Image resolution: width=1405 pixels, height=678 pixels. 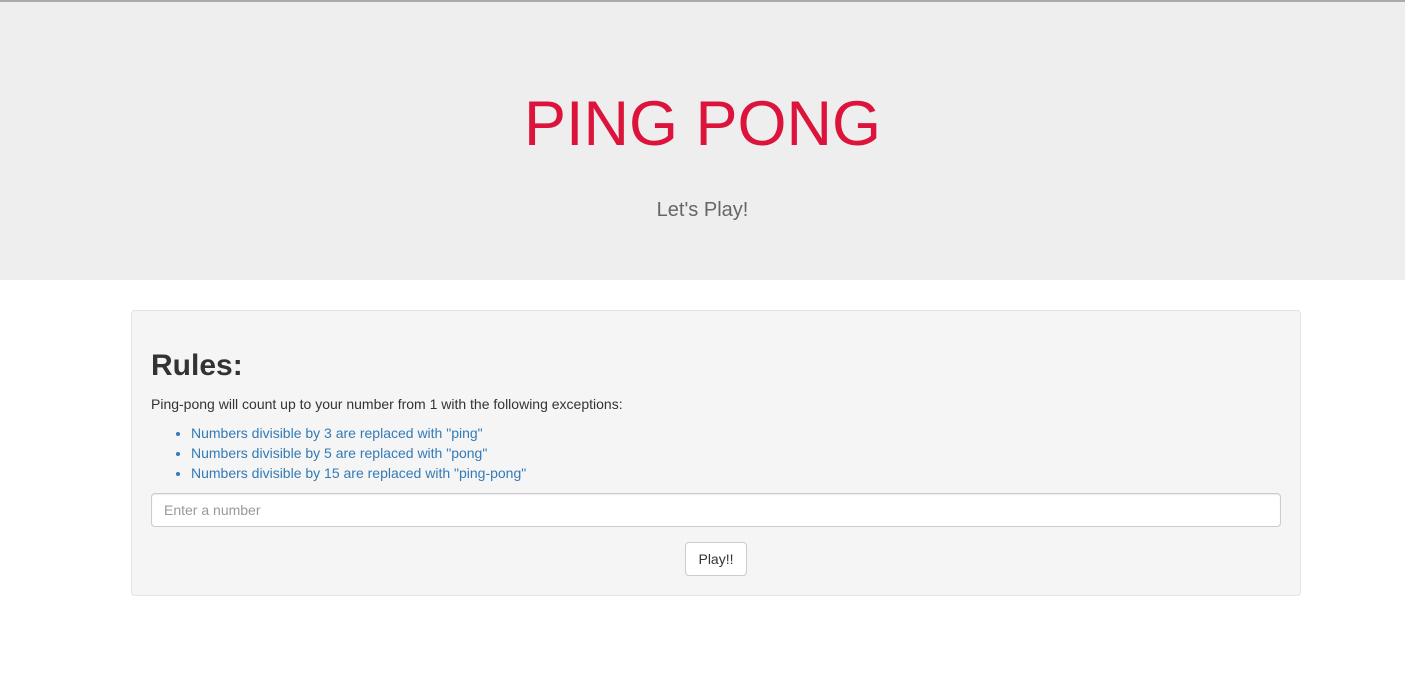 I want to click on page-subtitle: Let's Play!, so click(x=702, y=210).